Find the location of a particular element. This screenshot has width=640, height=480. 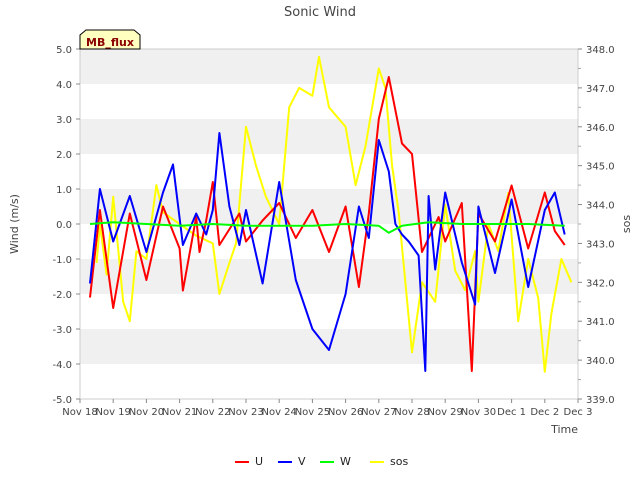

legend-label-w: W is located at coordinates (345, 461).